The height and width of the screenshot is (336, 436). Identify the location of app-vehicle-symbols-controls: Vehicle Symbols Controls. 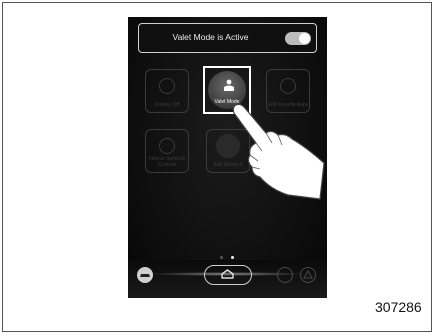
(167, 151).